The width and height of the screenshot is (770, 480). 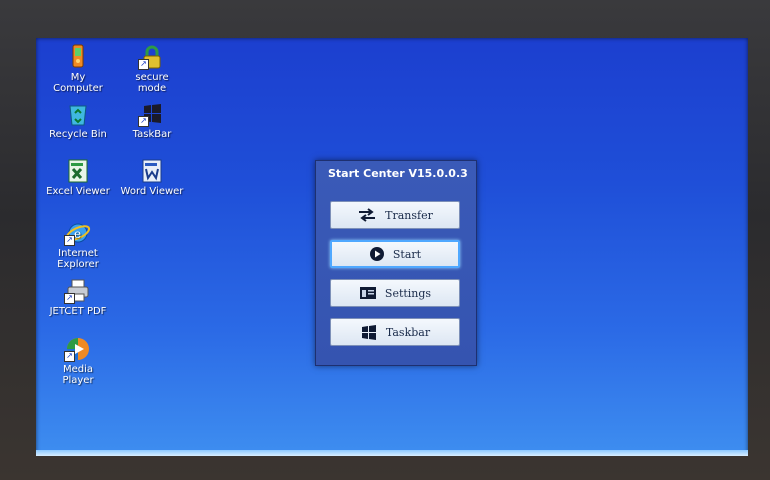 I want to click on desktop-icon-excel-viewer: Excel Viewer, so click(x=78, y=177).